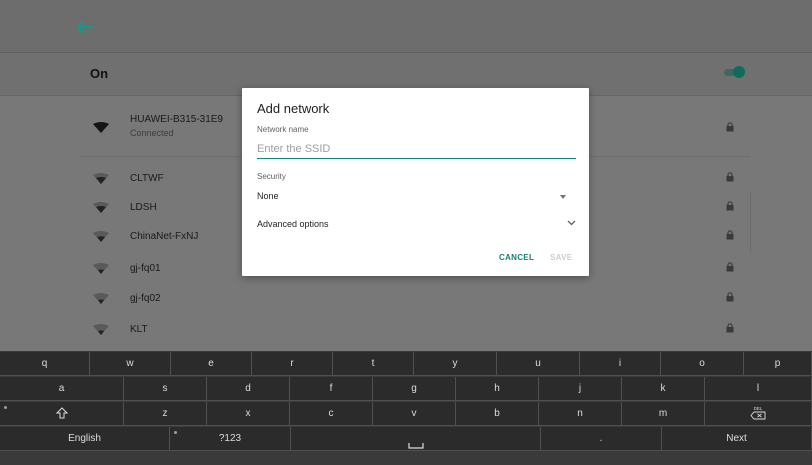 Image resolution: width=812 pixels, height=465 pixels. What do you see at coordinates (414, 414) in the screenshot?
I see `key-v: v` at bounding box center [414, 414].